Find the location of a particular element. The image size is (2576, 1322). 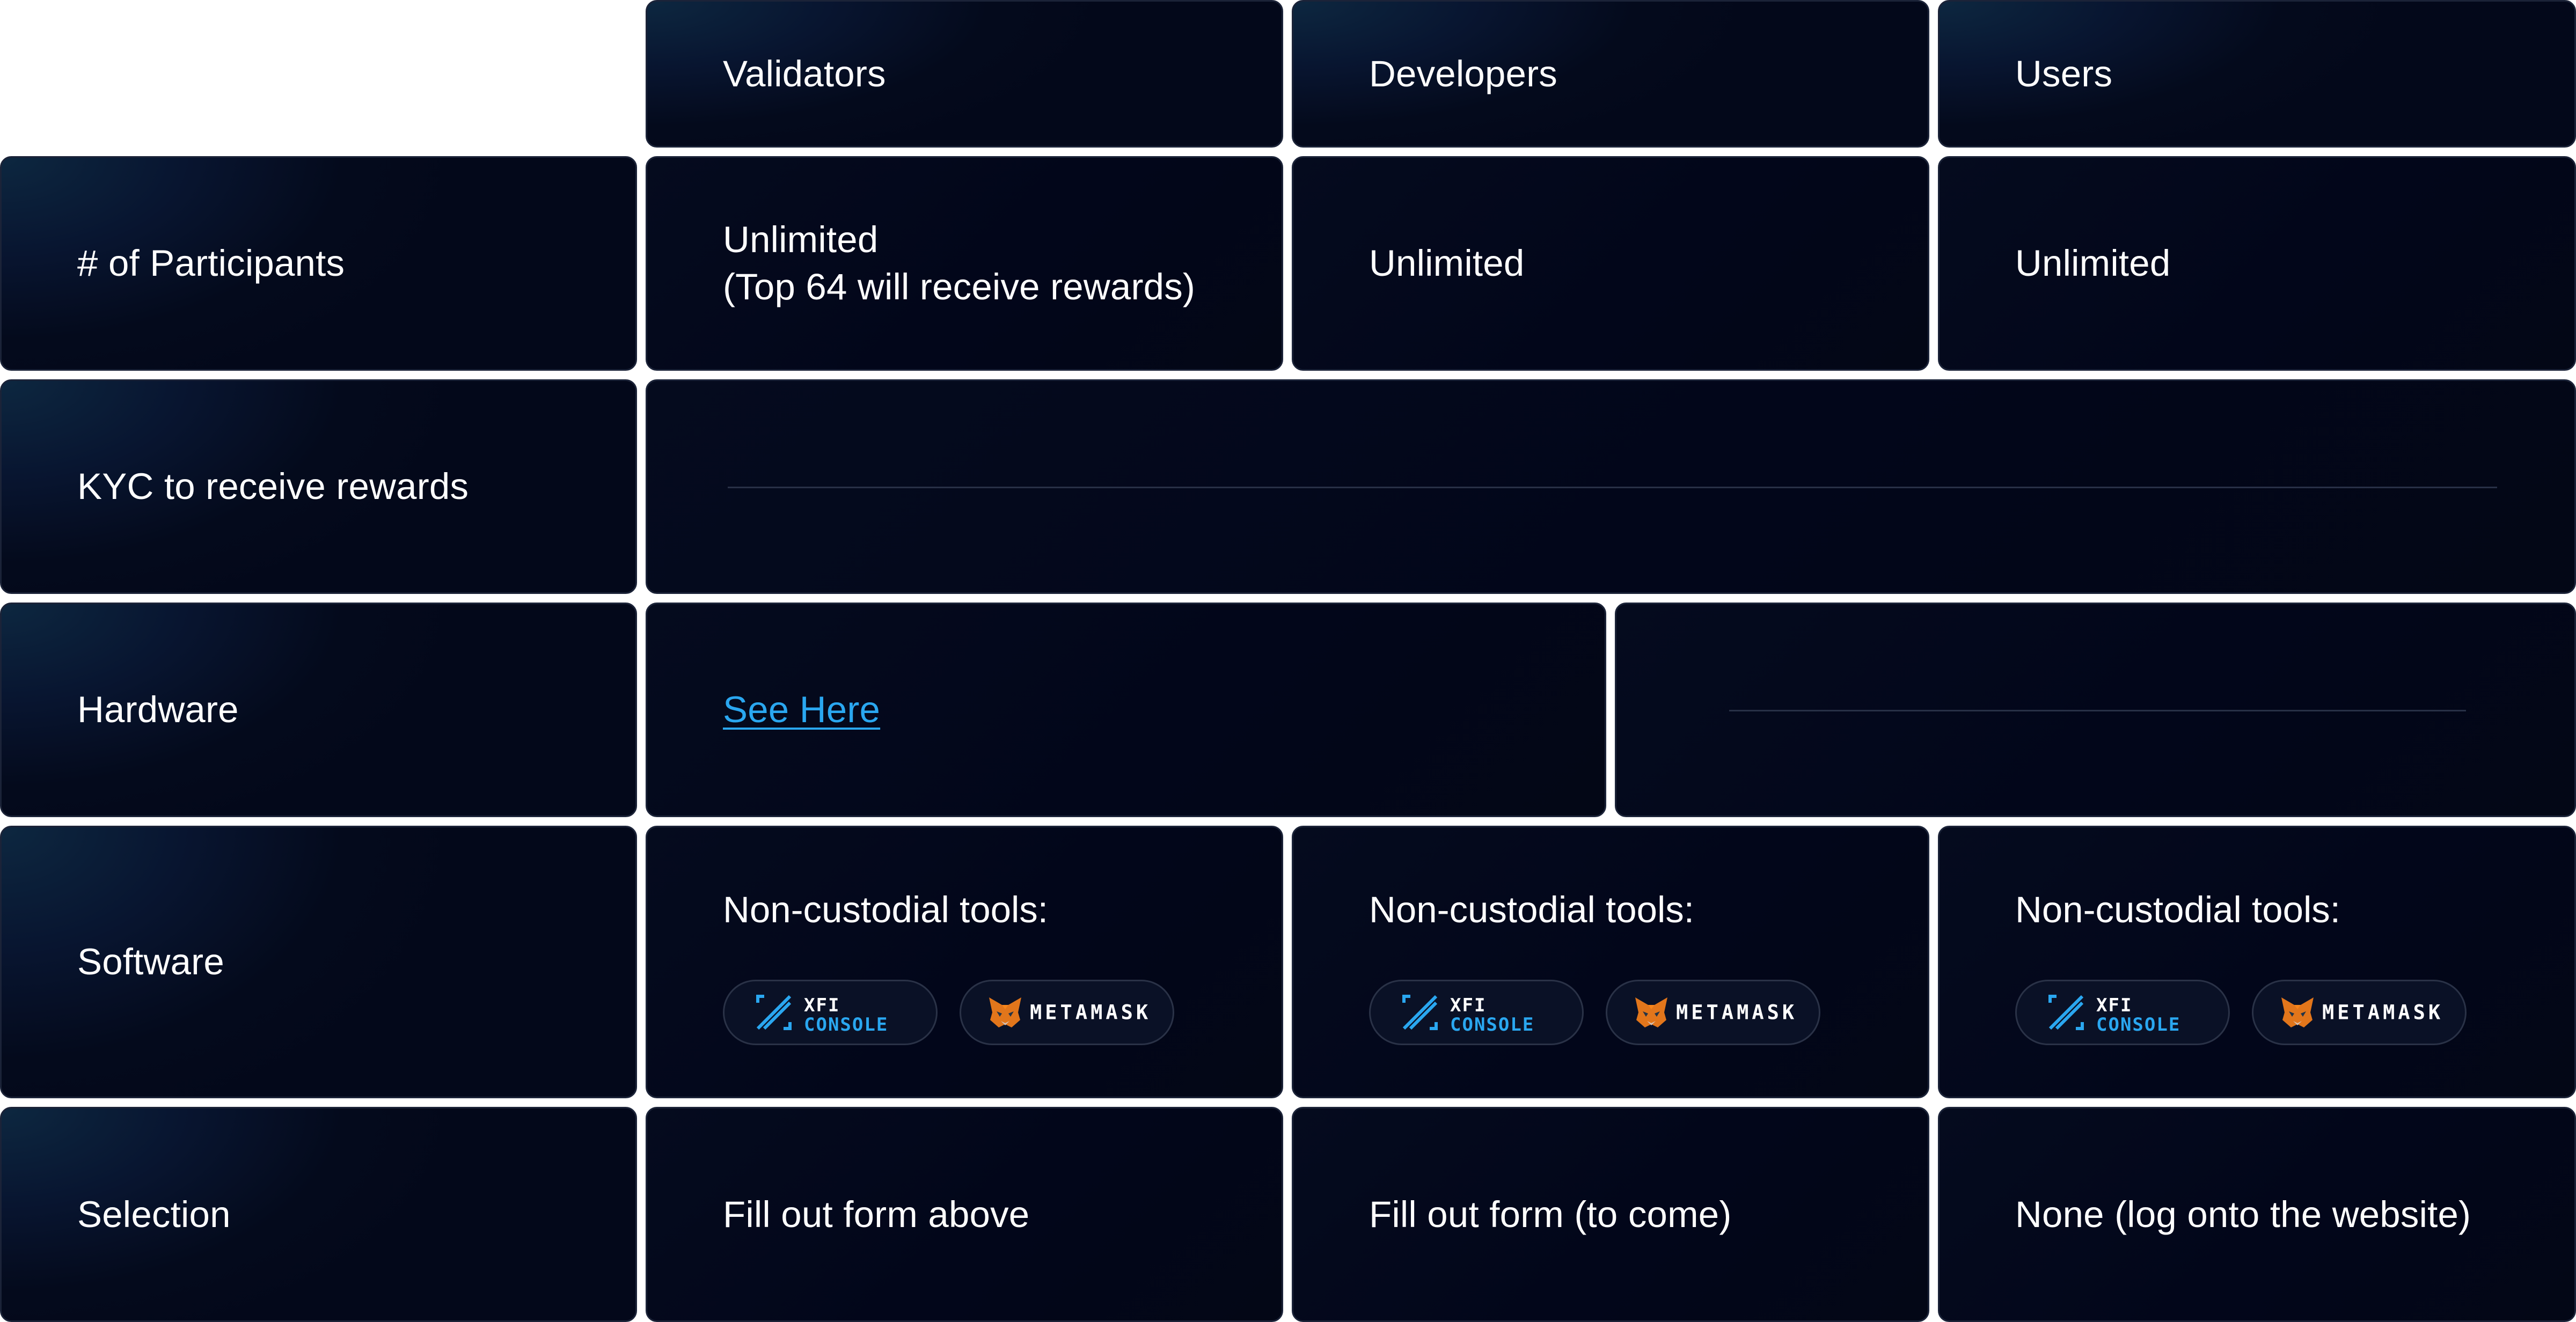

row-header-kyc: KYC to receive rewards is located at coordinates (318, 486).